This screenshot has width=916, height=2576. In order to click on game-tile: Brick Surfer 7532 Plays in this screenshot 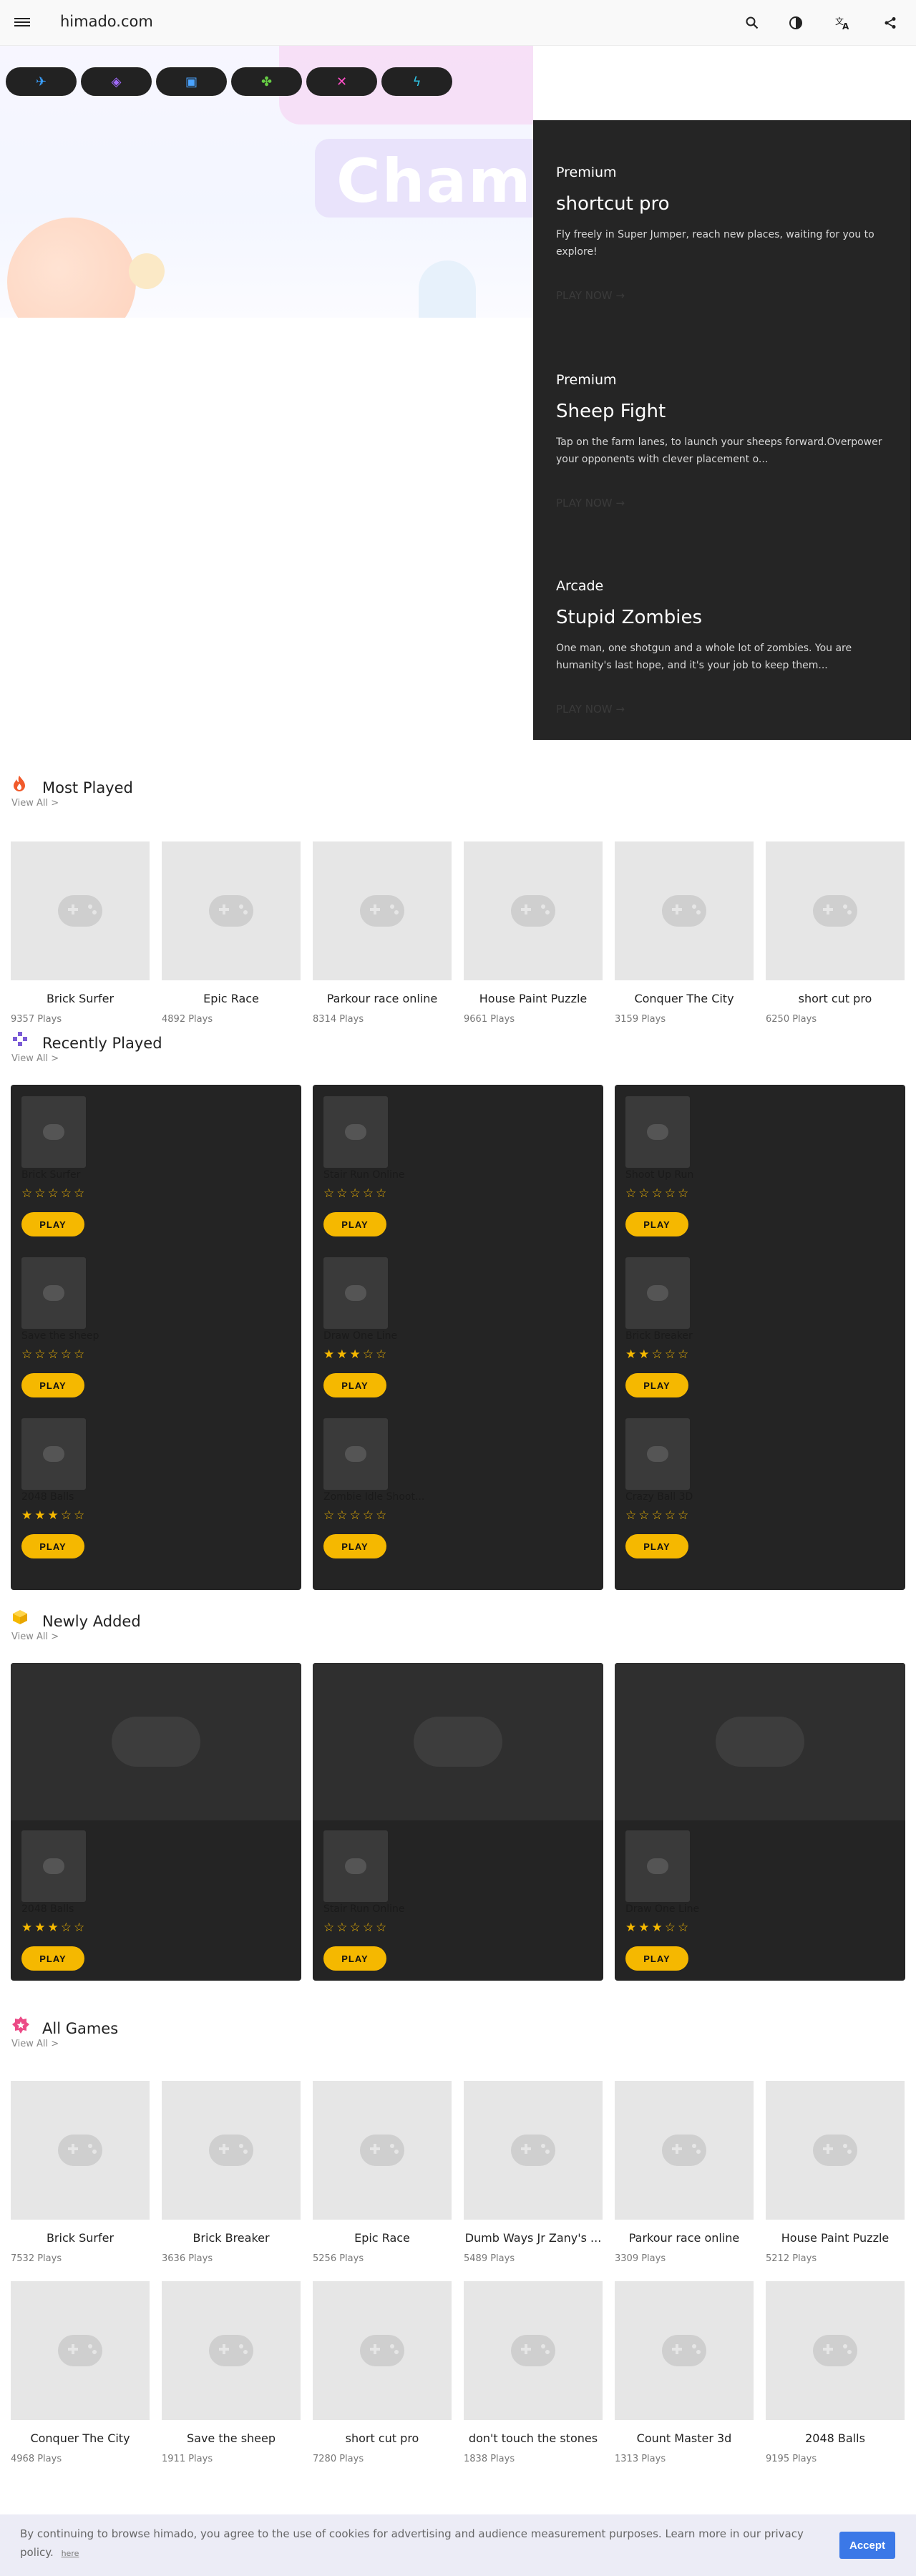, I will do `click(80, 2172)`.